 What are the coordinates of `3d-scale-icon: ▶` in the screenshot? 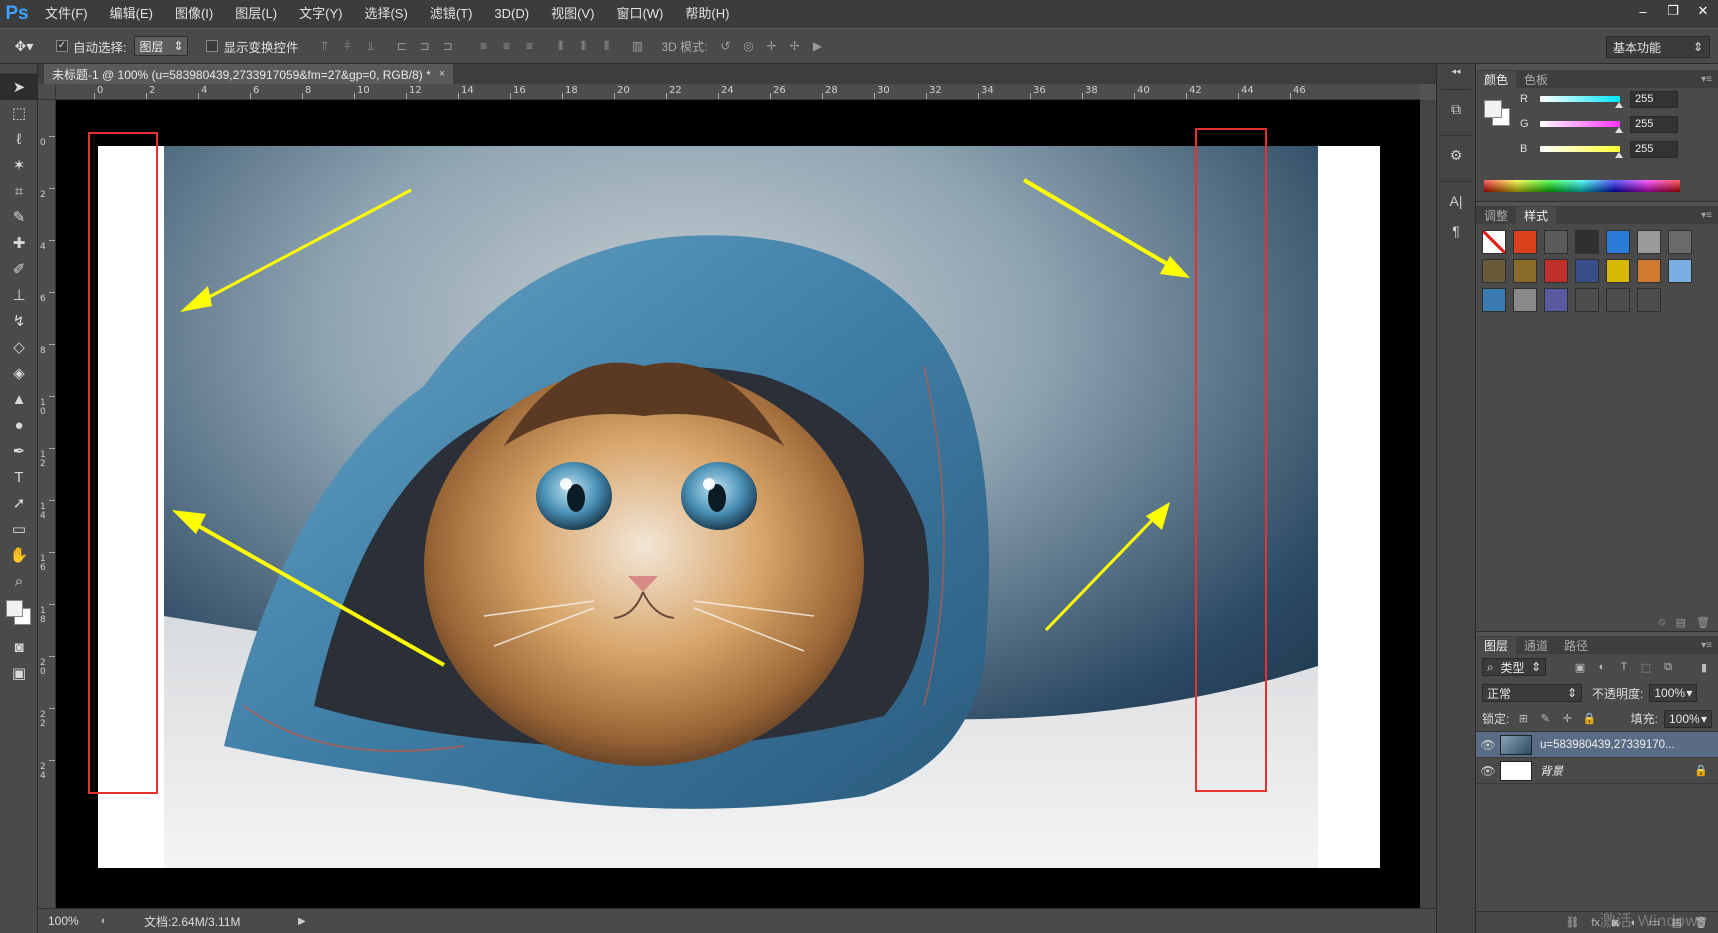 It's located at (818, 46).